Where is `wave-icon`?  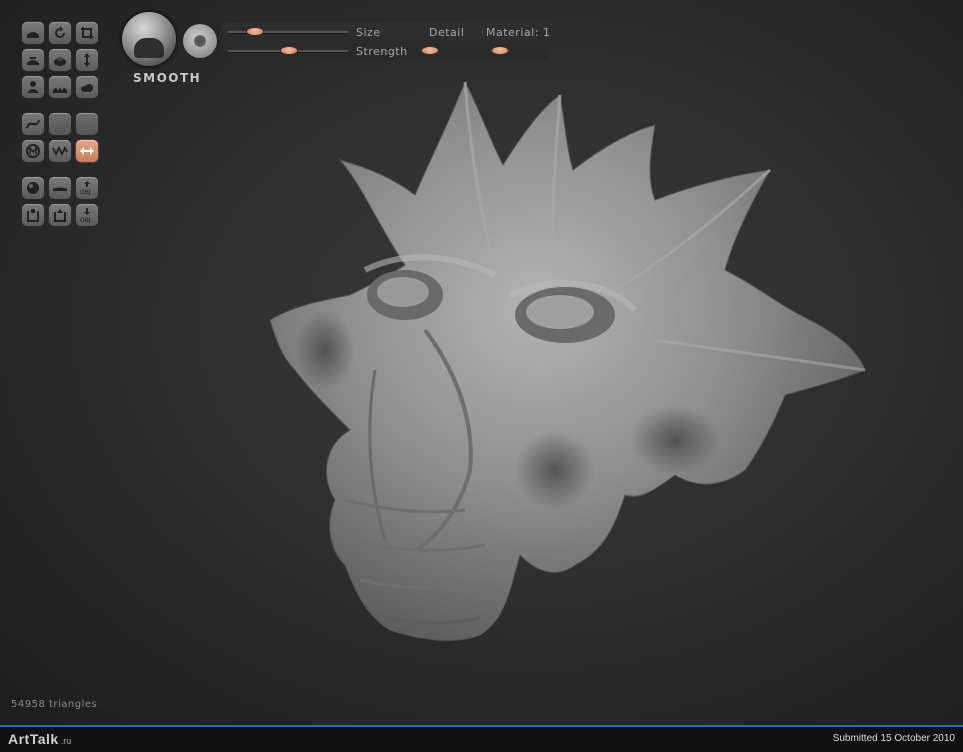 wave-icon is located at coordinates (60, 151).